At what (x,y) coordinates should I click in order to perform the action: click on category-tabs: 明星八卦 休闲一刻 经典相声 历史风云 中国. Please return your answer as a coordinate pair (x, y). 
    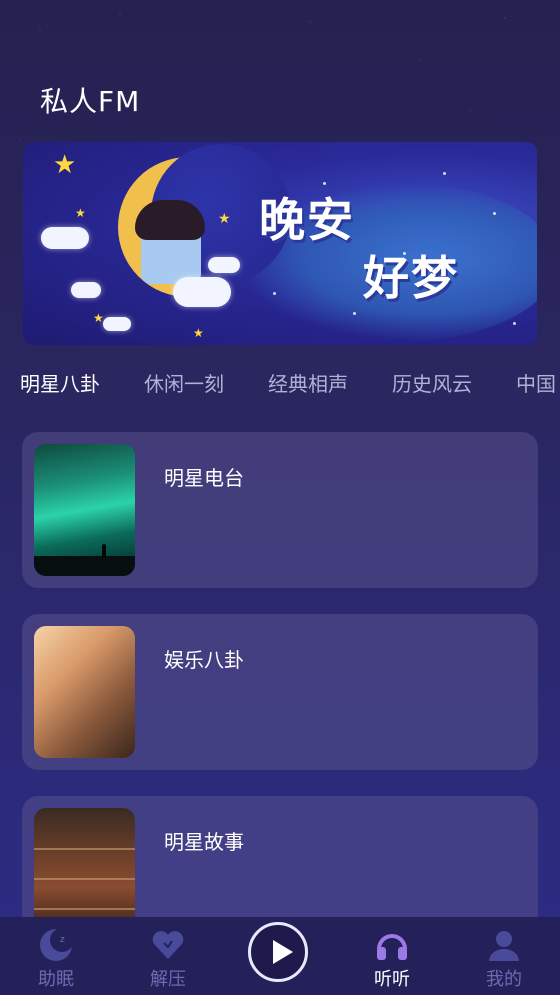
    Looking at the image, I should click on (280, 384).